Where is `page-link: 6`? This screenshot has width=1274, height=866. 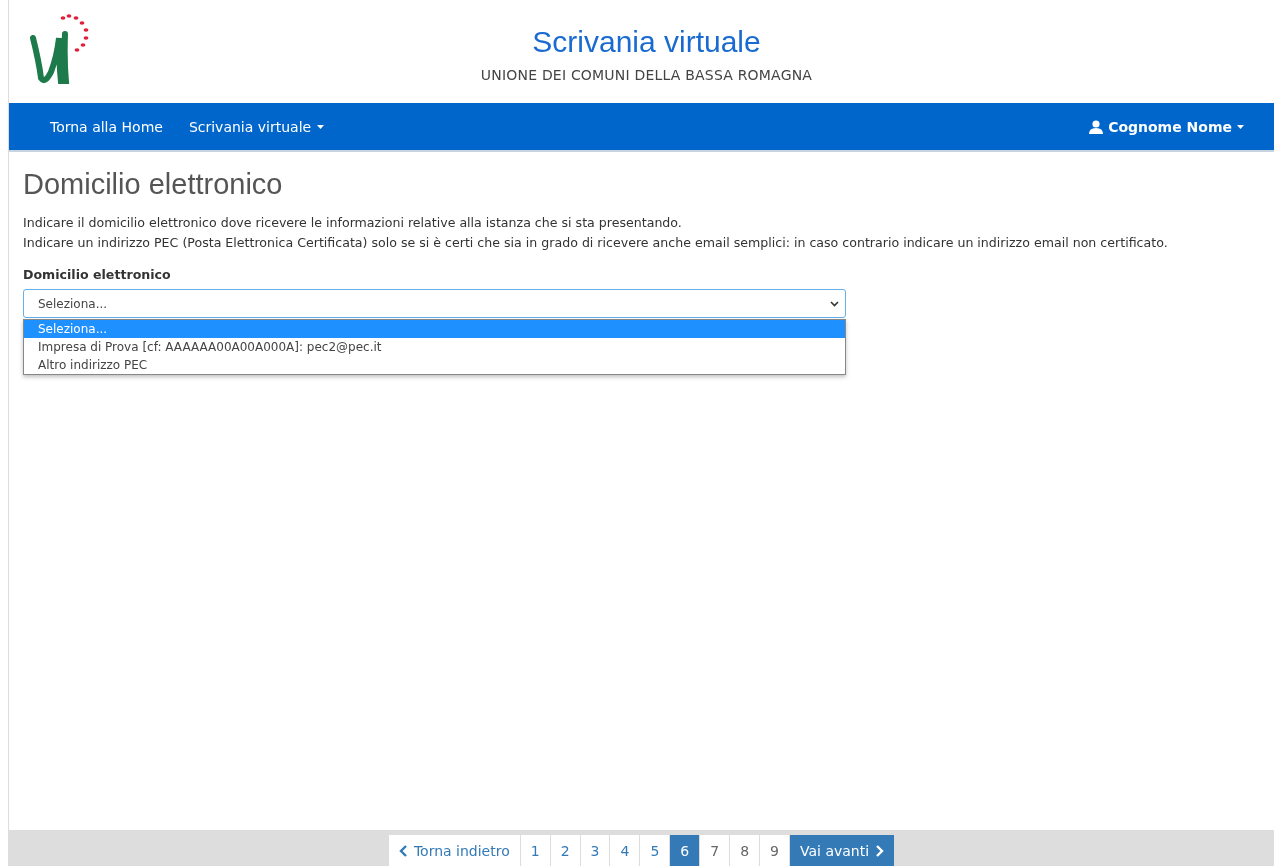 page-link: 6 is located at coordinates (684, 850).